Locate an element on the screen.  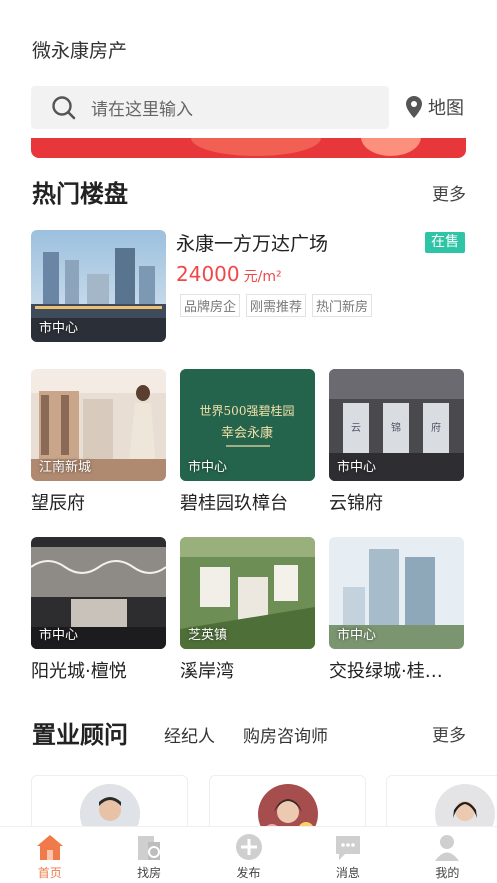
section-title: 置业顾问 is located at coordinates (80, 735).